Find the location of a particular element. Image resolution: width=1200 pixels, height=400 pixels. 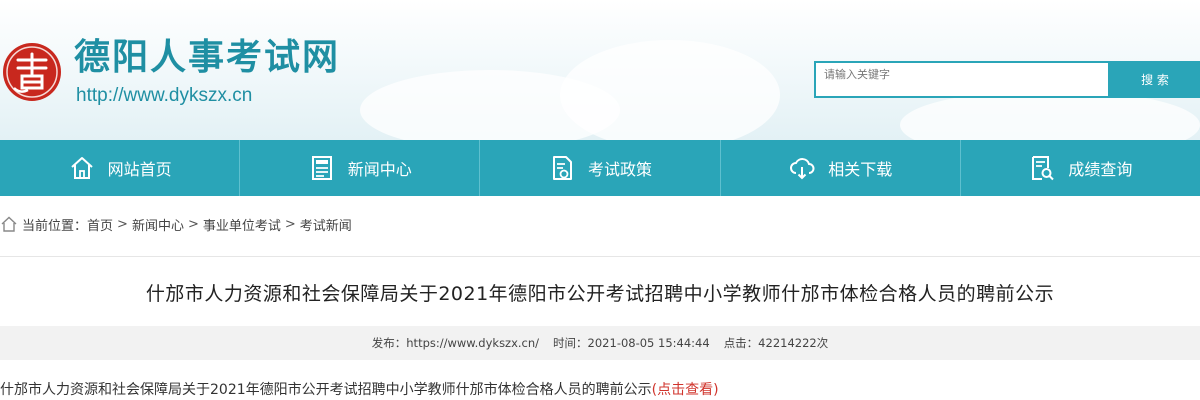

breadcrumb-public-exam: 事业单位考试 is located at coordinates (242, 224).